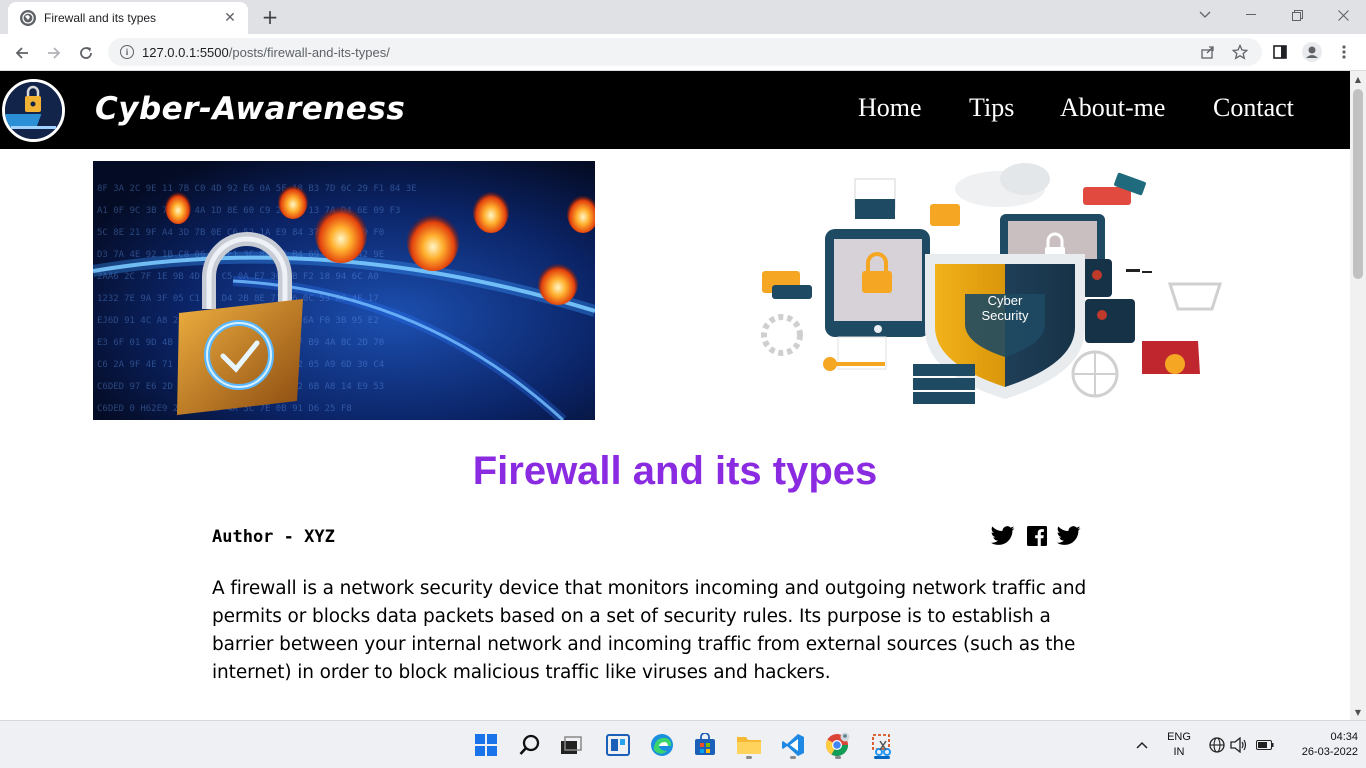  I want to click on post-title: Firewall and its types, so click(675, 471).